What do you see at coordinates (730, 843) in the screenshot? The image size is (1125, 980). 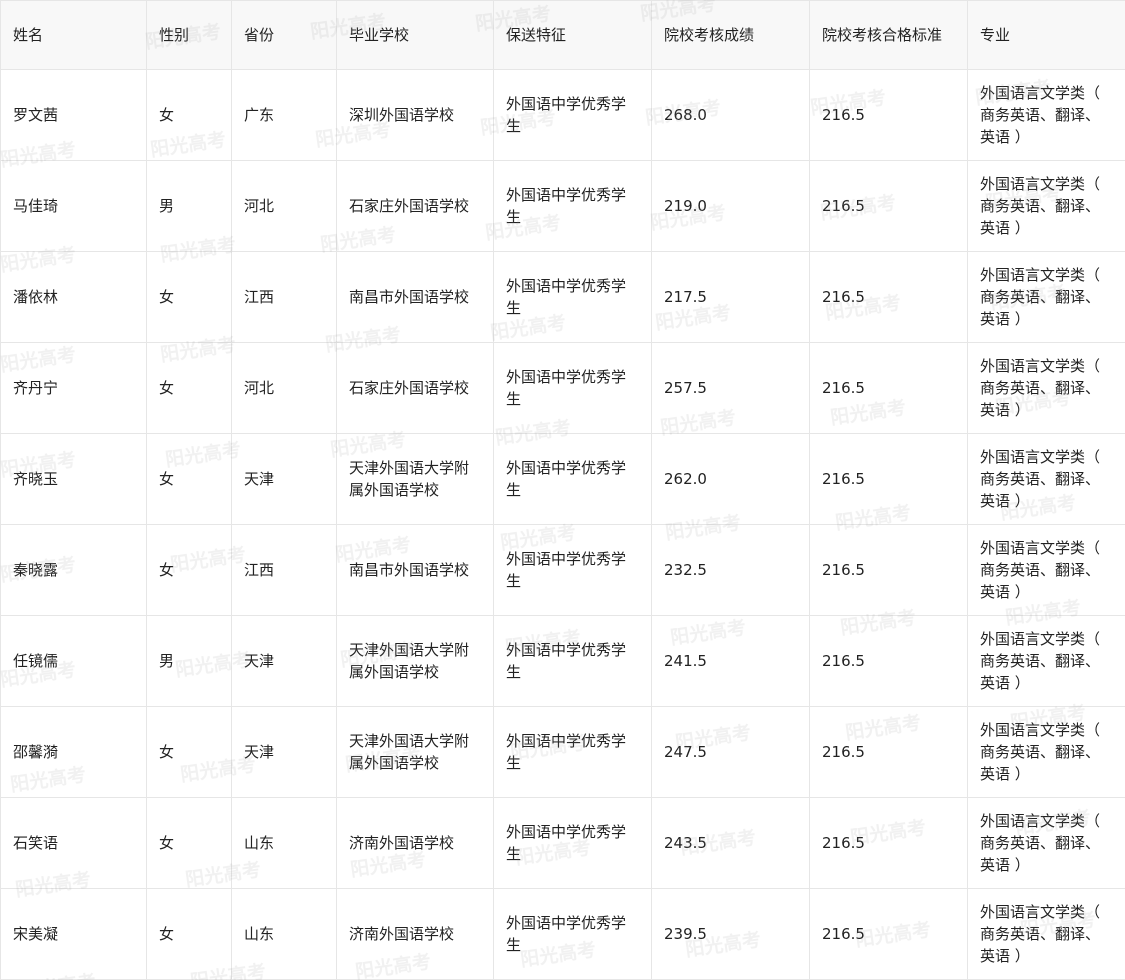 I see `cell-score: 243.5` at bounding box center [730, 843].